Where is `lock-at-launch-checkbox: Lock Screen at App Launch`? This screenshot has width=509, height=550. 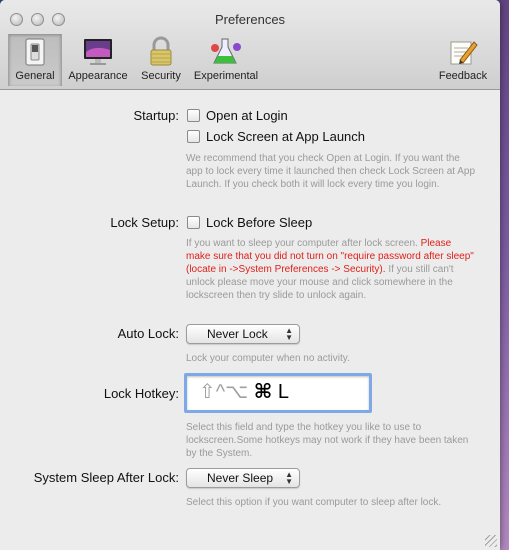 lock-at-launch-checkbox: Lock Screen at App Launch is located at coordinates (276, 136).